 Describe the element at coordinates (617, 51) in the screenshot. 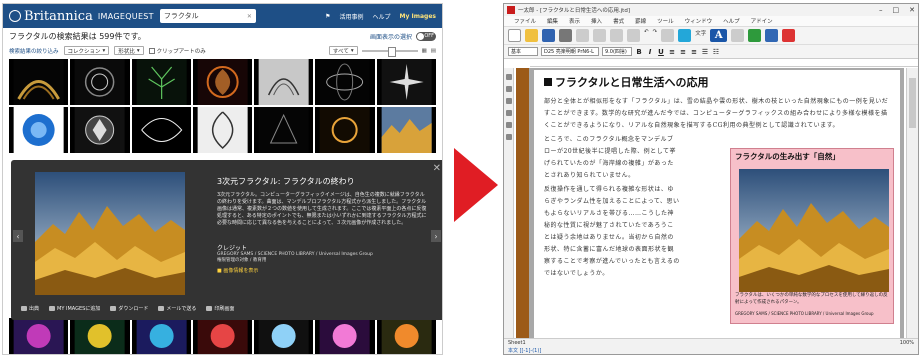

I see `font-size-select: 9.0(四捨)` at that location.